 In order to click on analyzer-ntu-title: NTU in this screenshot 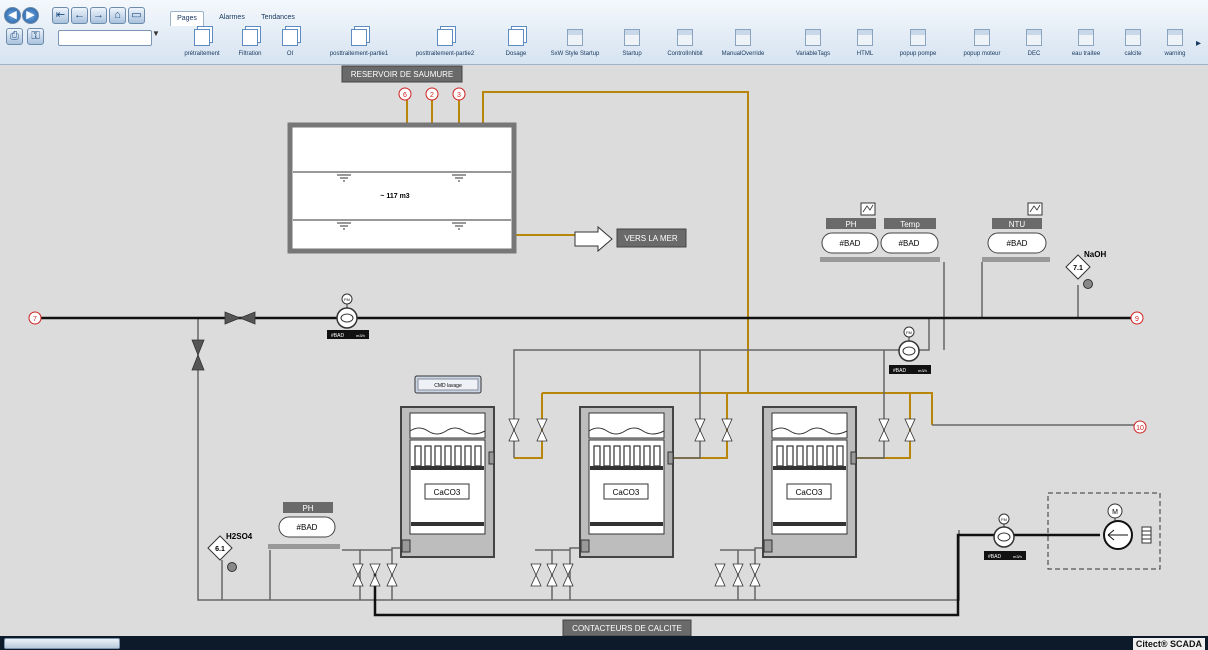, I will do `click(1017, 224)`.